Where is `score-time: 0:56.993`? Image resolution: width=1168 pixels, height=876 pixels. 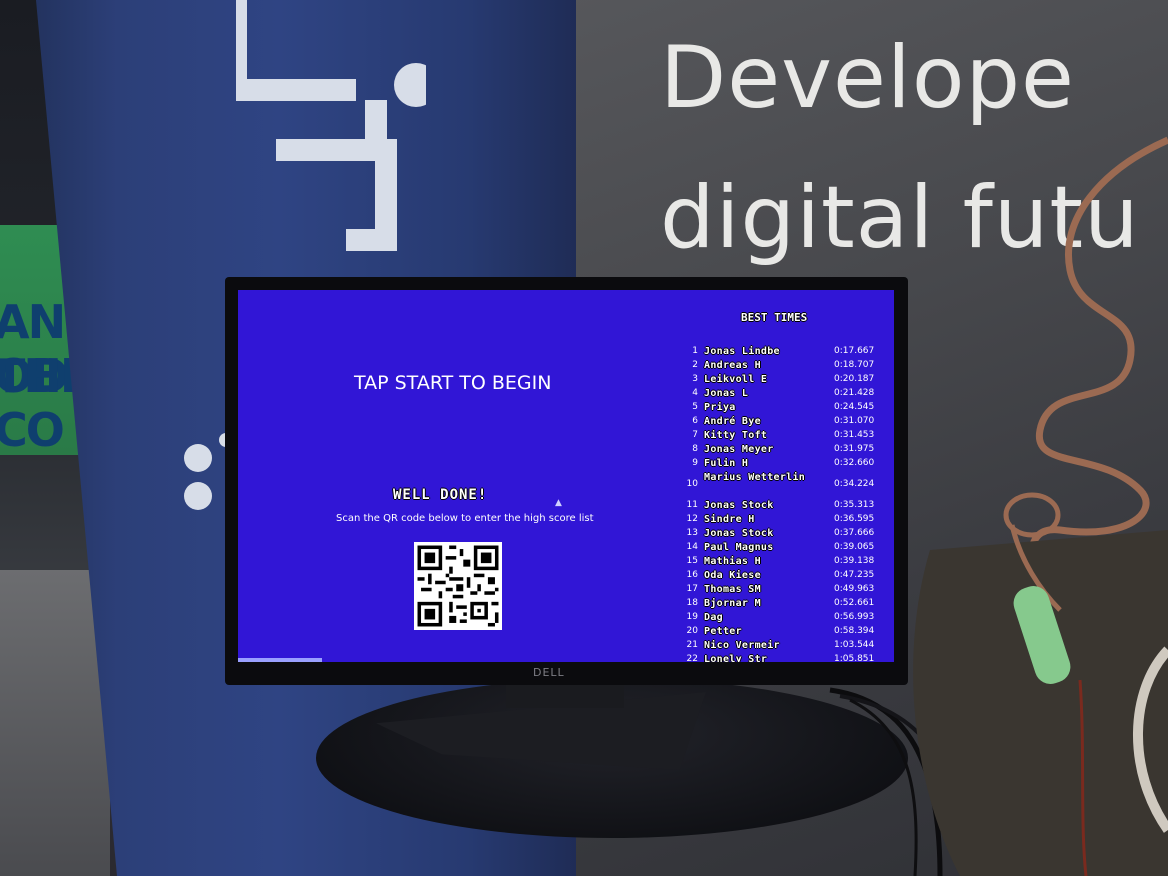
score-time: 0:56.993 is located at coordinates (854, 617).